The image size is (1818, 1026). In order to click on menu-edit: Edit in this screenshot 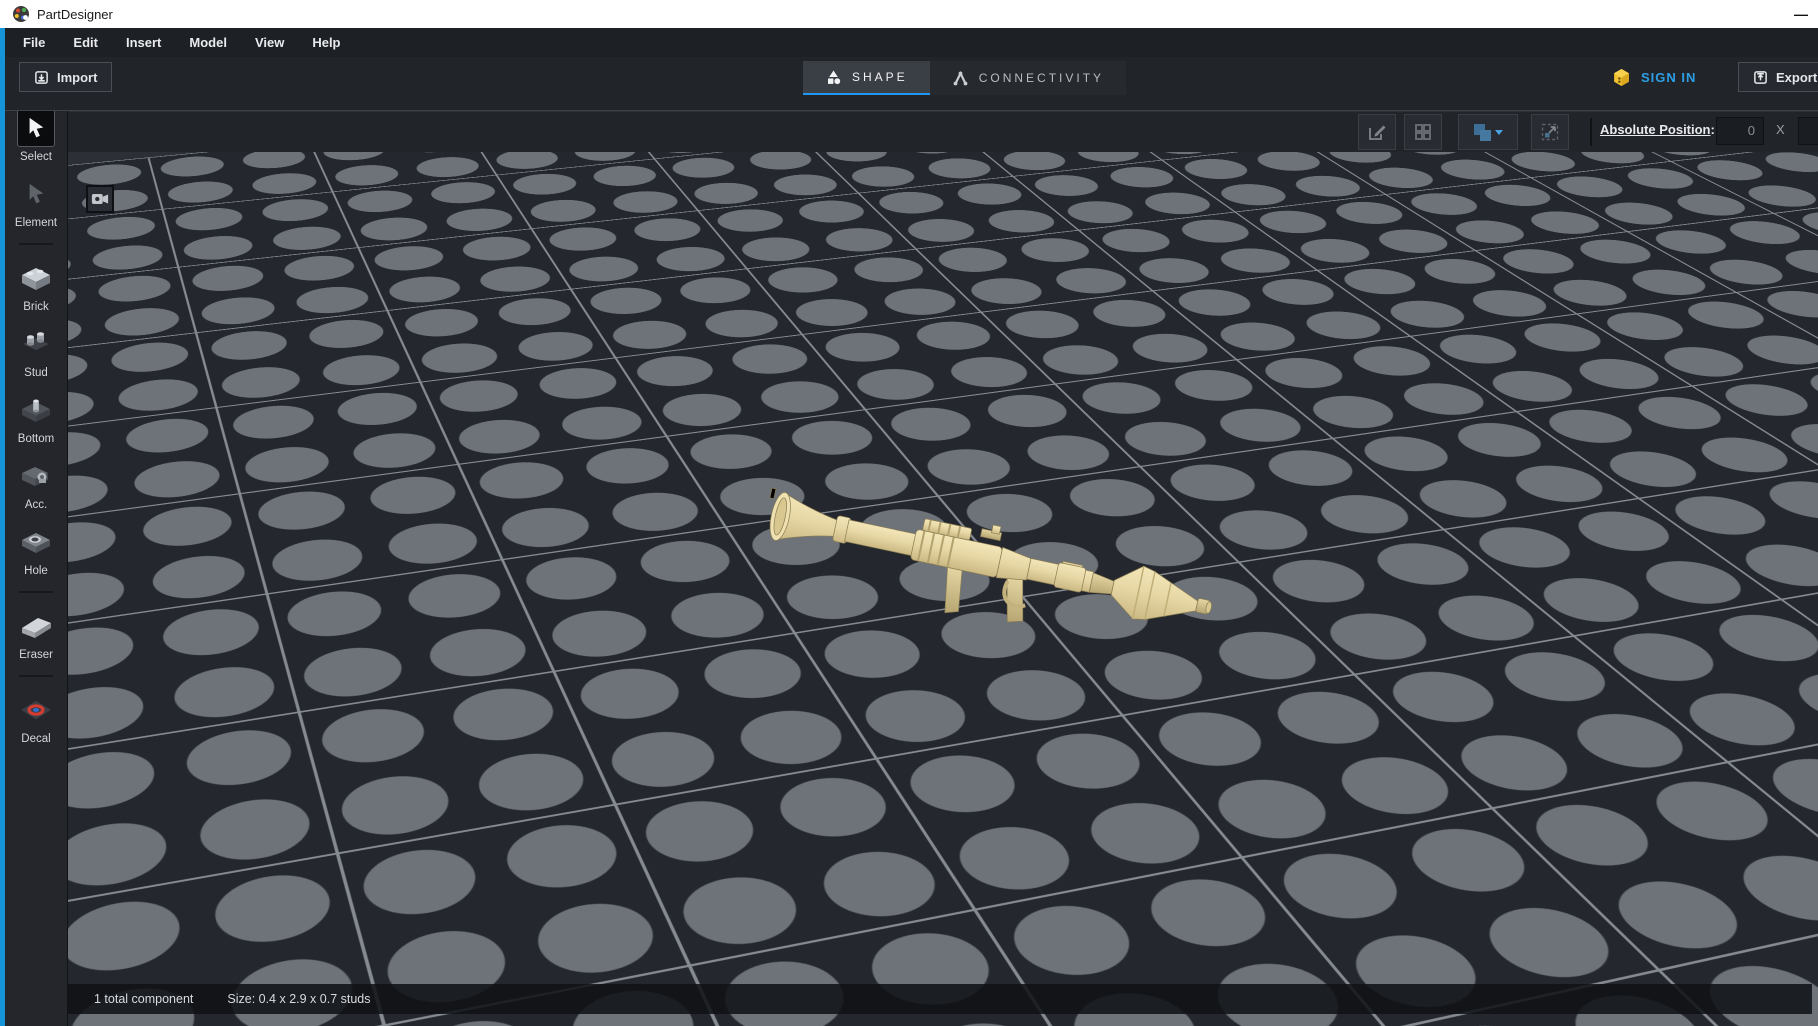, I will do `click(85, 42)`.